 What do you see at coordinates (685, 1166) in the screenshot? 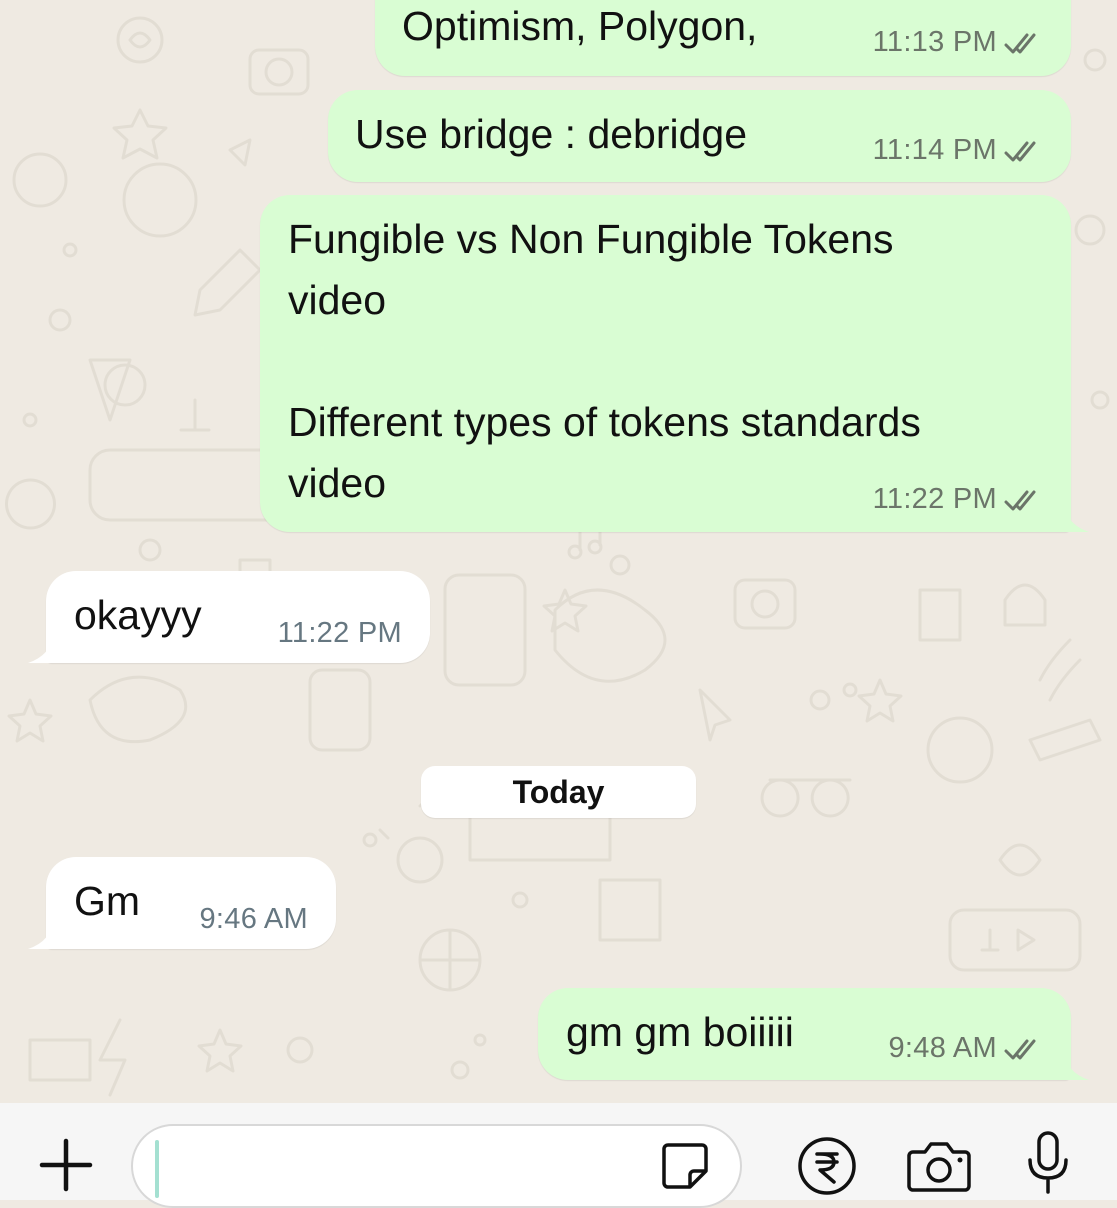
I see `sticker-icon` at bounding box center [685, 1166].